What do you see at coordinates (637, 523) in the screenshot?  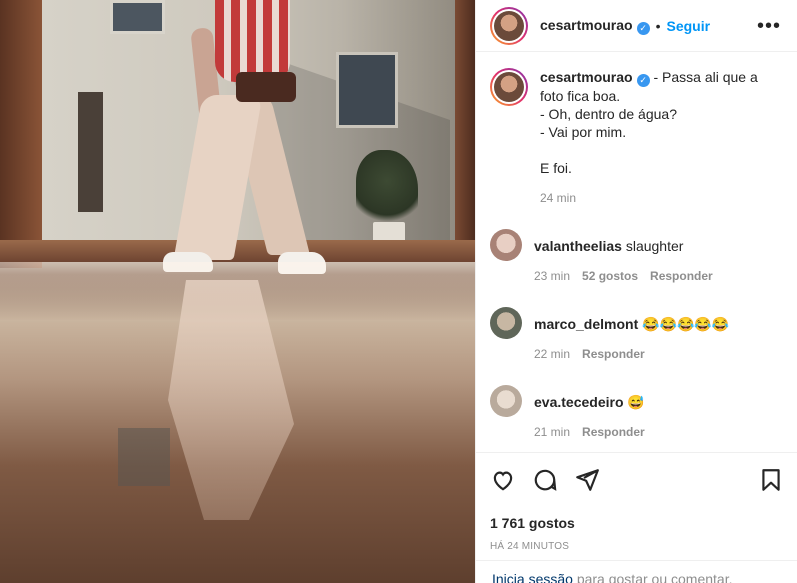 I see `likes-count: 1 761 gostos` at bounding box center [637, 523].